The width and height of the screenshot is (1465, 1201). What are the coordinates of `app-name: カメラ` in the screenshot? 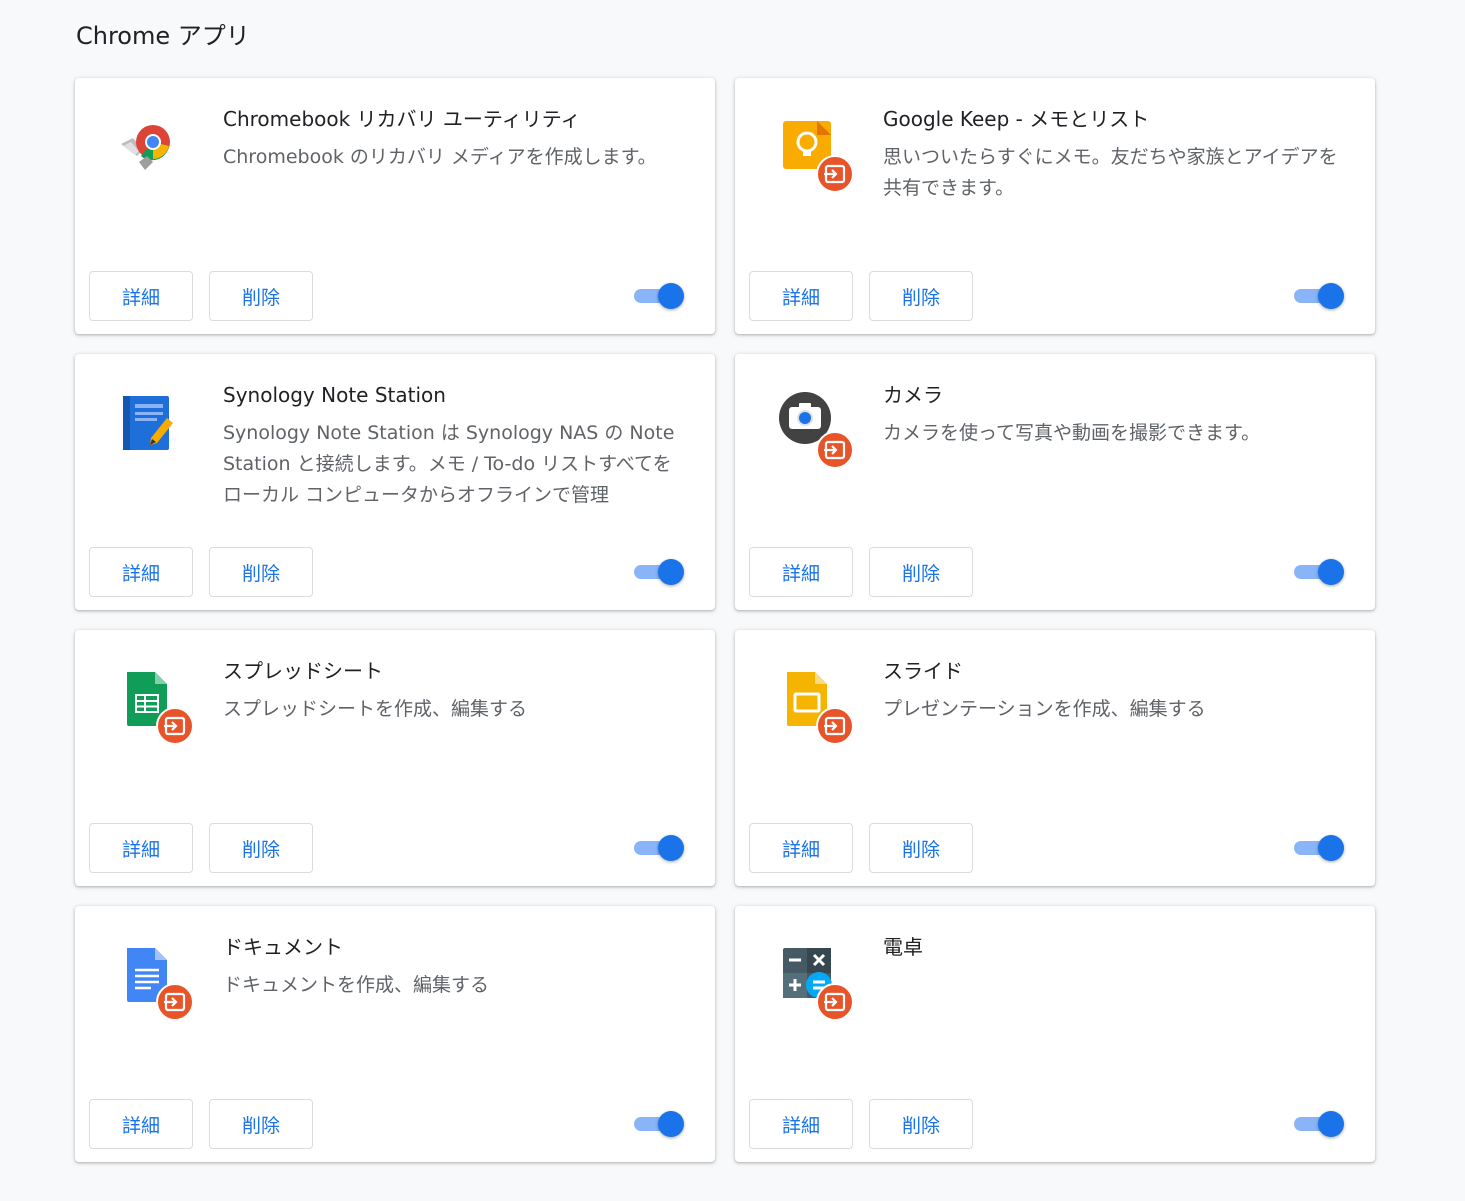 It's located at (913, 395).